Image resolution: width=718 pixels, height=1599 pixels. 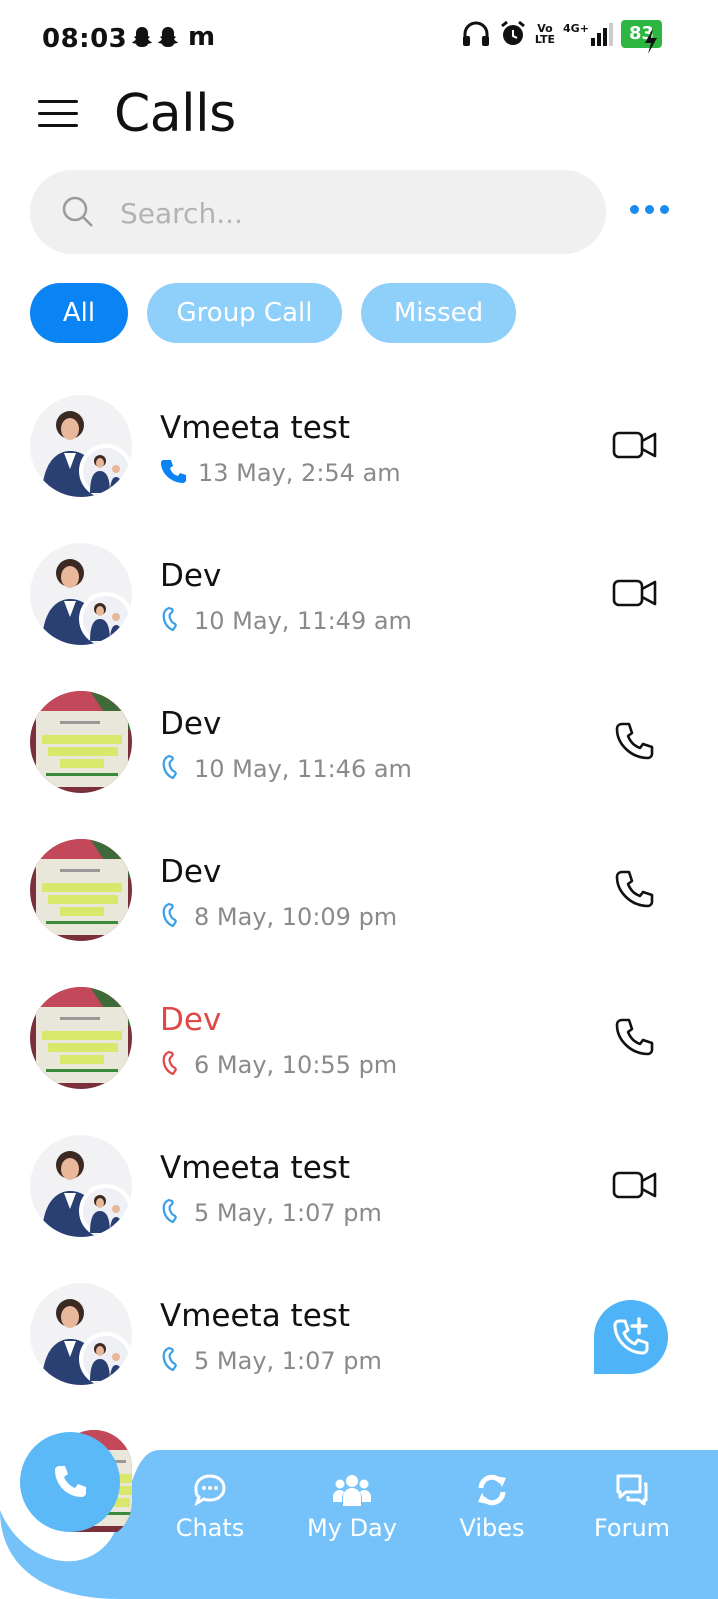 I want to click on volte-indicator: Vo LTE, so click(x=545, y=34).